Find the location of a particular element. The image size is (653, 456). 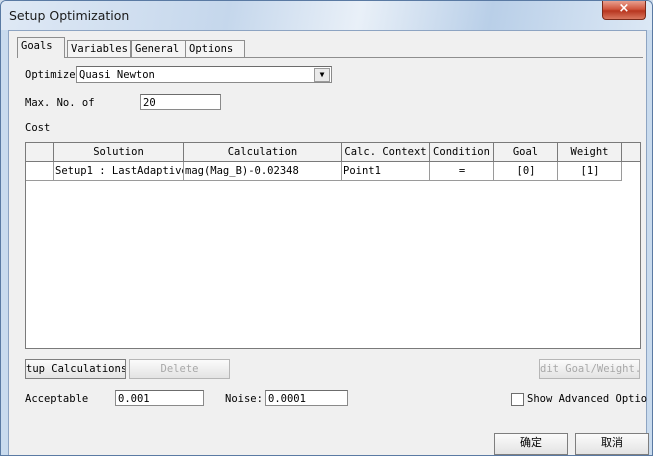

tab-general: General is located at coordinates (159, 49).